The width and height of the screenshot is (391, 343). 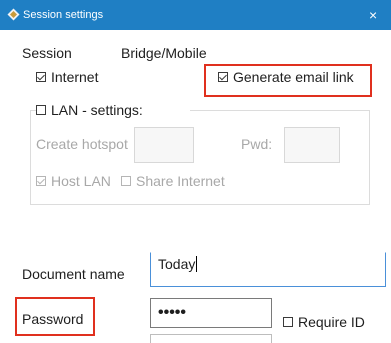 I want to click on app-diamond-icon, so click(x=13, y=14).